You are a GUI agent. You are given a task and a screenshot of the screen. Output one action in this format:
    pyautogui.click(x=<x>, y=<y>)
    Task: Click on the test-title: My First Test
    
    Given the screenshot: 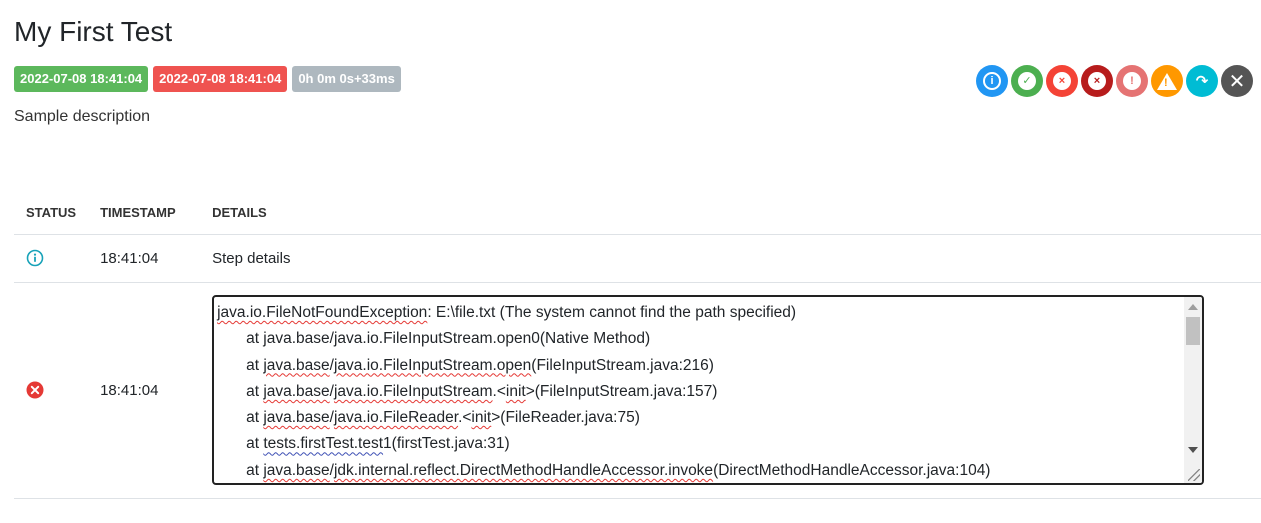 What is the action you would take?
    pyautogui.click(x=93, y=31)
    